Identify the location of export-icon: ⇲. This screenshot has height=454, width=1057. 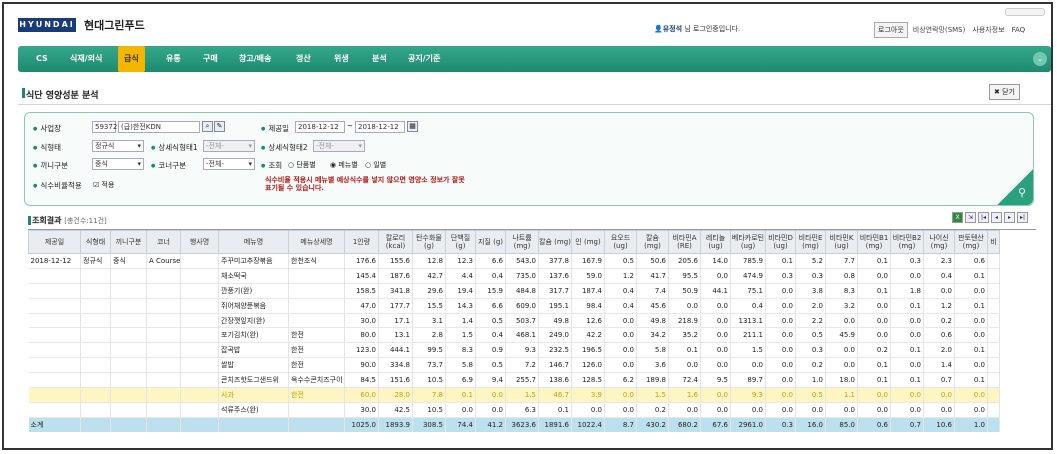
(970, 217).